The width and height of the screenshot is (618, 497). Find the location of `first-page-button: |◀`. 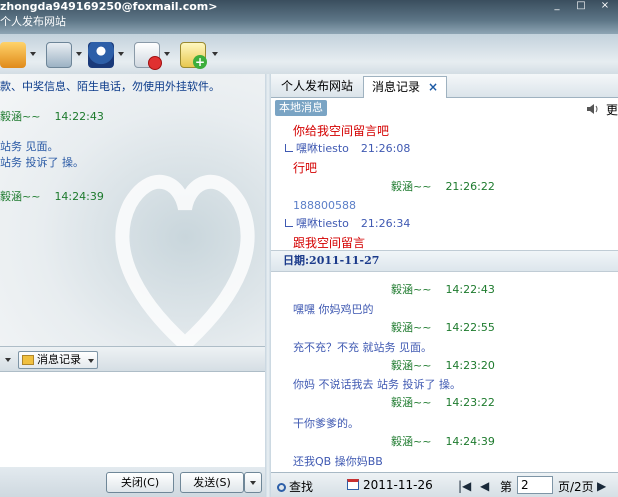

first-page-button: |◀ is located at coordinates (464, 486).